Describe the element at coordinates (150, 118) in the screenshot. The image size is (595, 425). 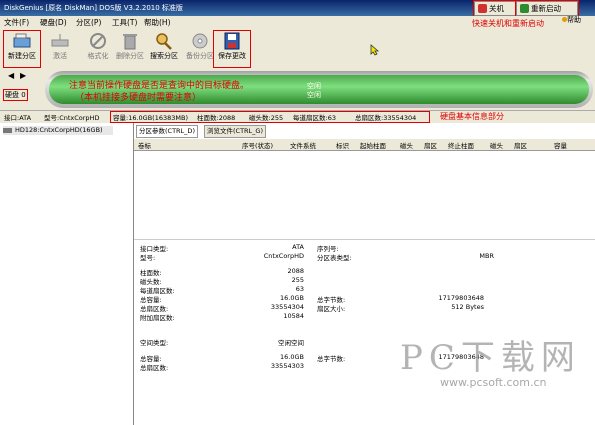
I see `info-capacity: 容量:16.0GB(16383MB)` at that location.